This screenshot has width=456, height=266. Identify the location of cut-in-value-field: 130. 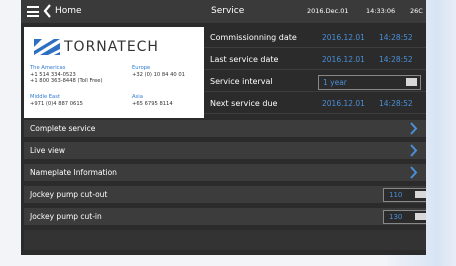
(404, 217).